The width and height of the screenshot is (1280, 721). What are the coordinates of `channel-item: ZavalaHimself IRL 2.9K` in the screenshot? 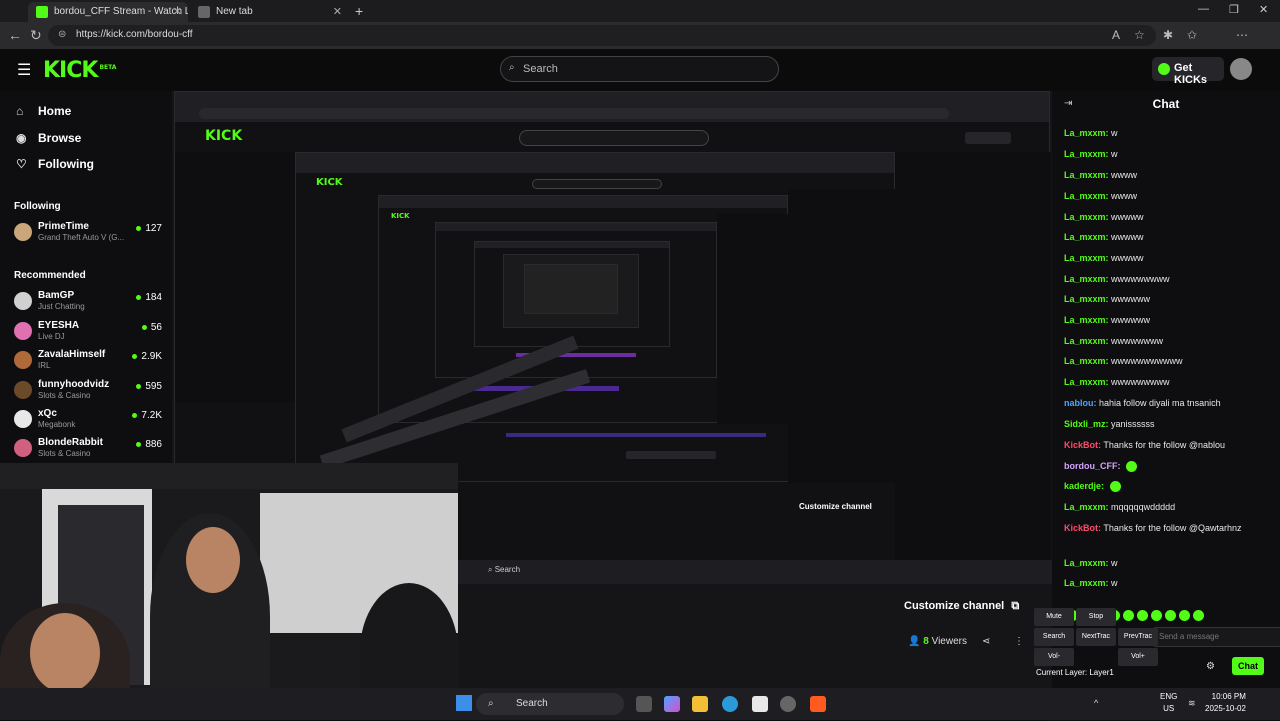 It's located at (89, 363).